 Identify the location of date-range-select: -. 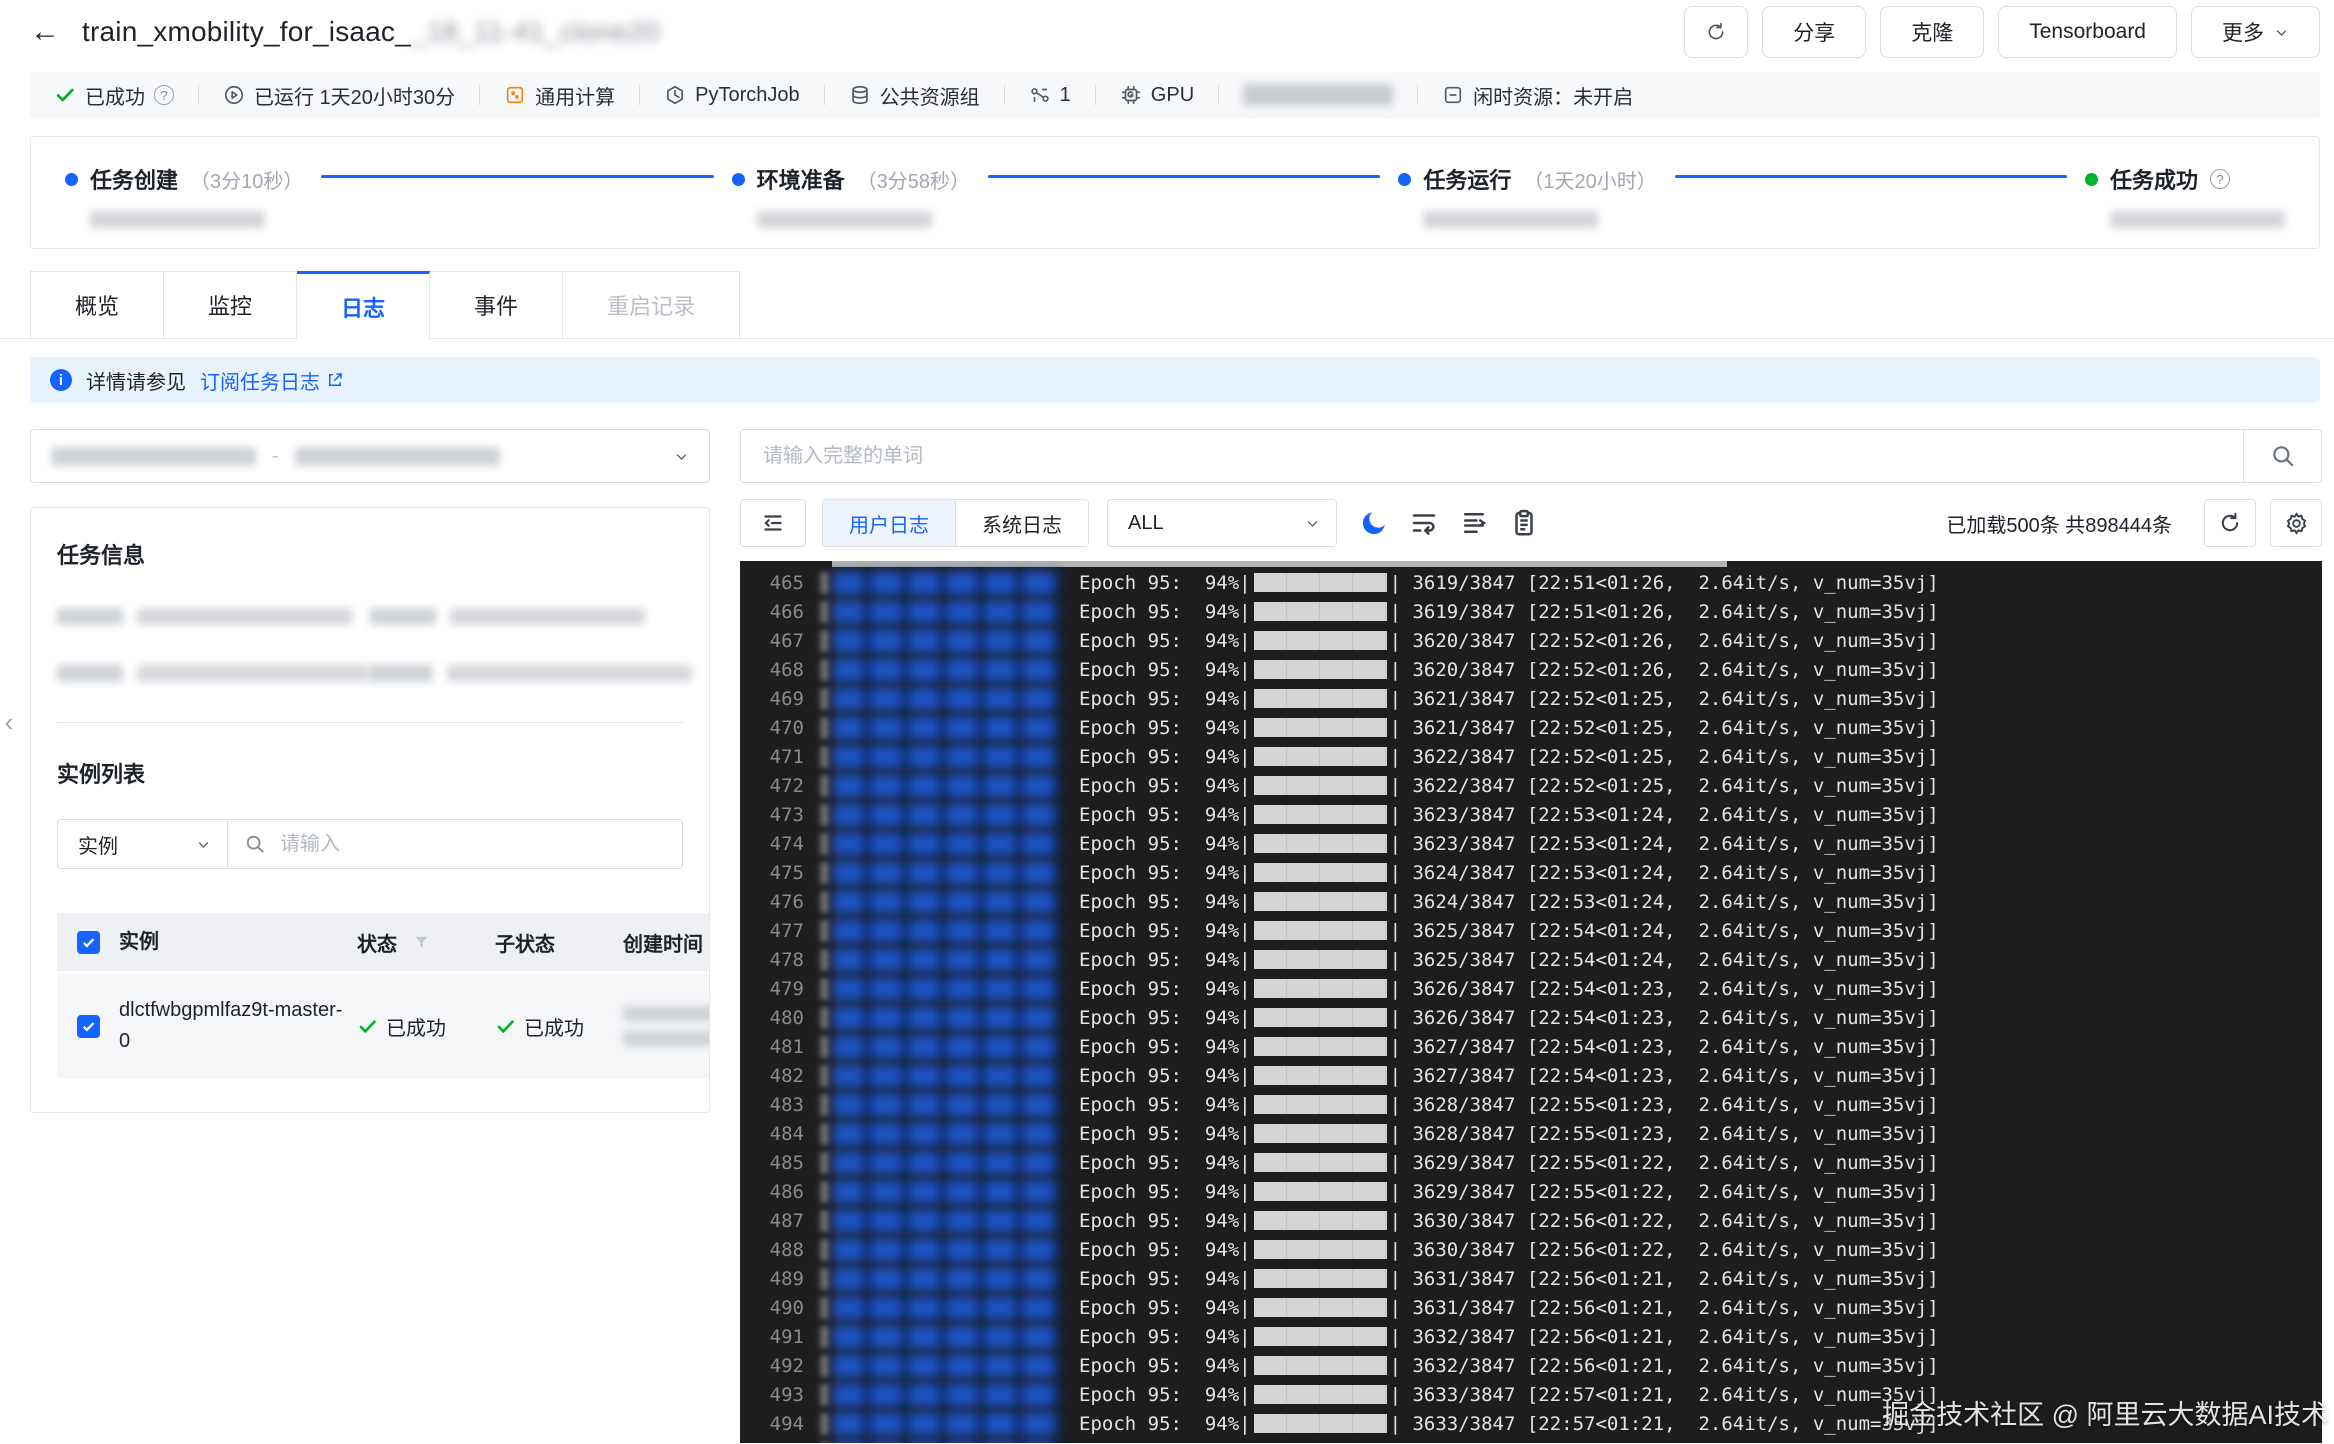
(370, 456).